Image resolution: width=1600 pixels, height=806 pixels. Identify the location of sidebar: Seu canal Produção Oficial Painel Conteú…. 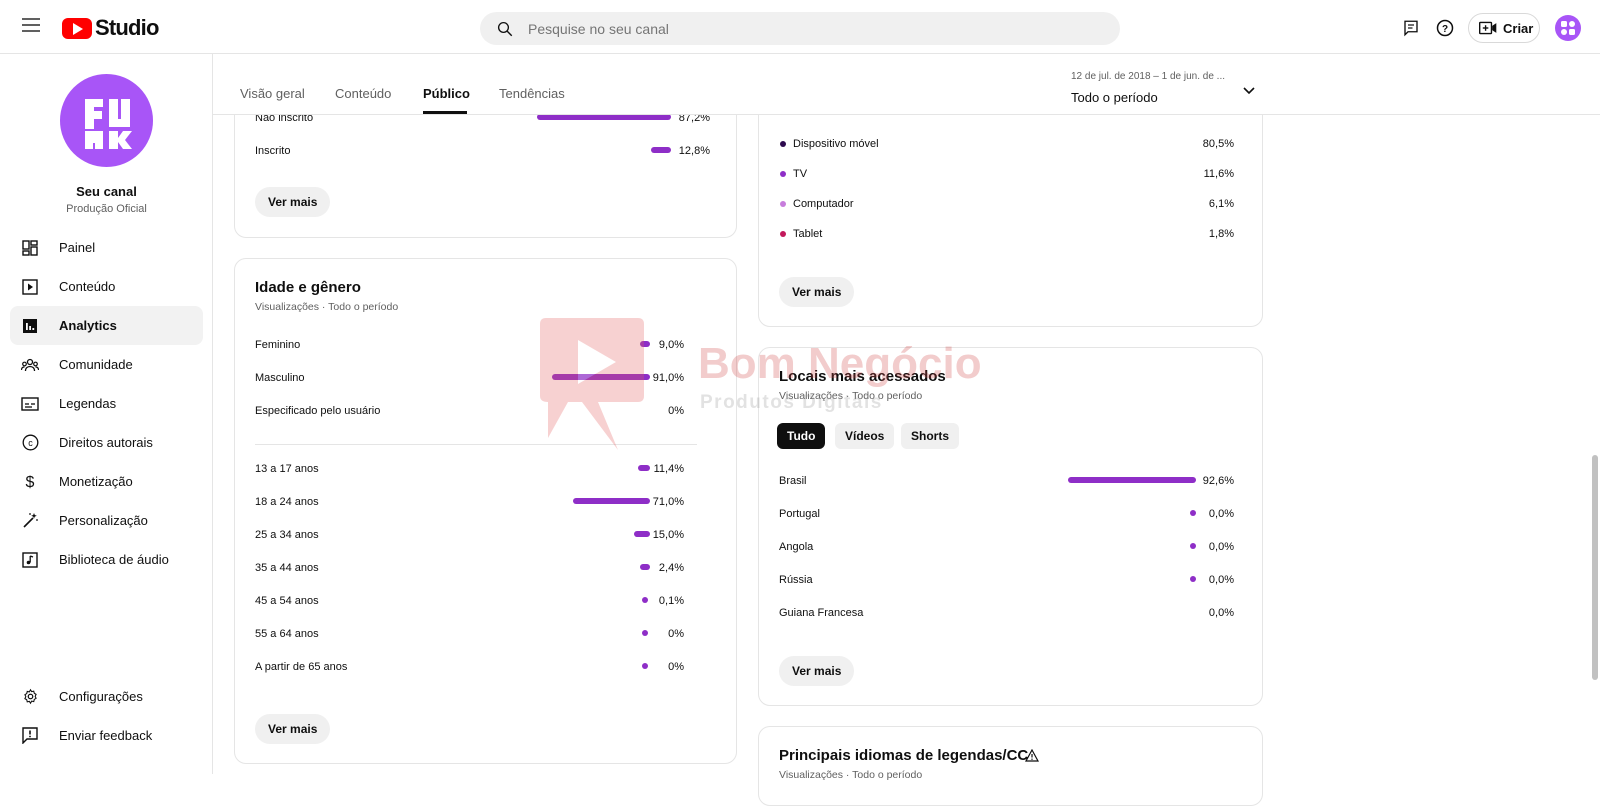
(106, 414).